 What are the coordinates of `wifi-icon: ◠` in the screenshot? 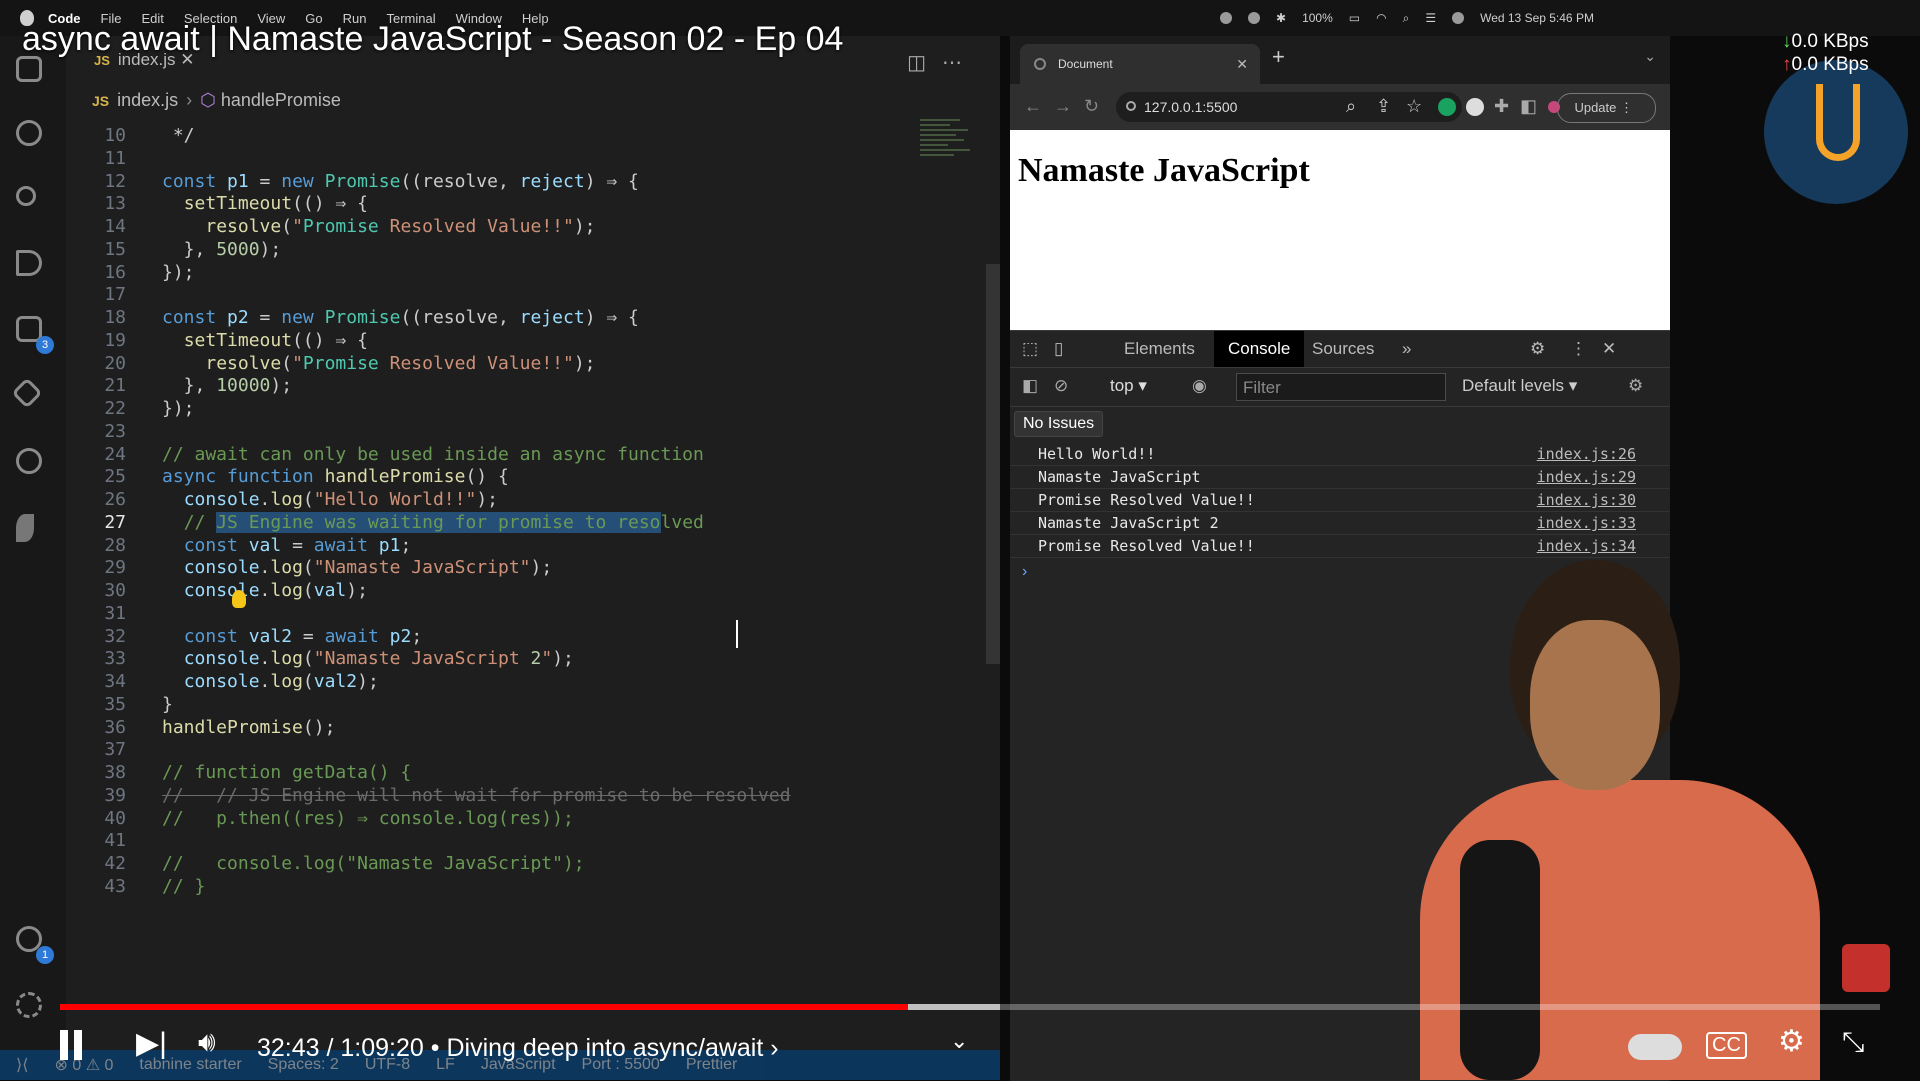 It's located at (1381, 18).